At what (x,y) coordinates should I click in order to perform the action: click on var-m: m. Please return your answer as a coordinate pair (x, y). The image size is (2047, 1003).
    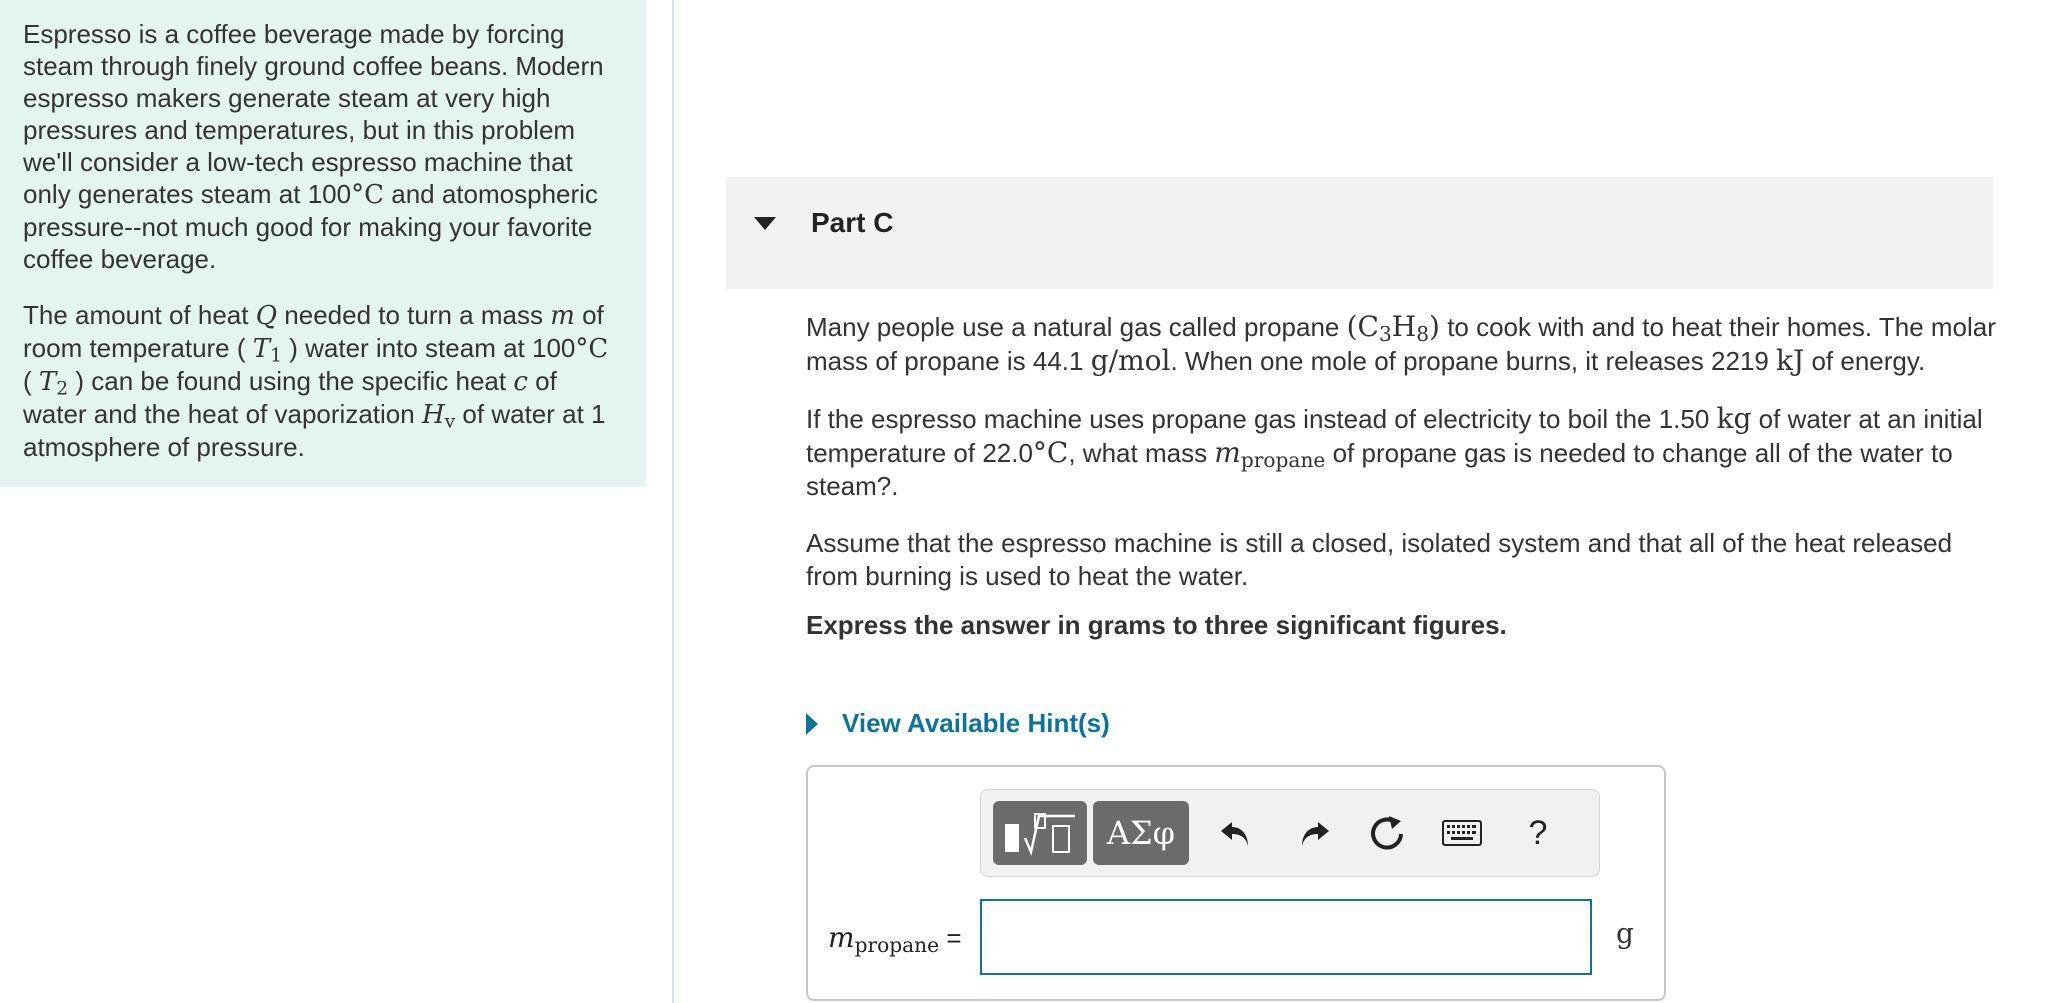
    Looking at the image, I should click on (562, 316).